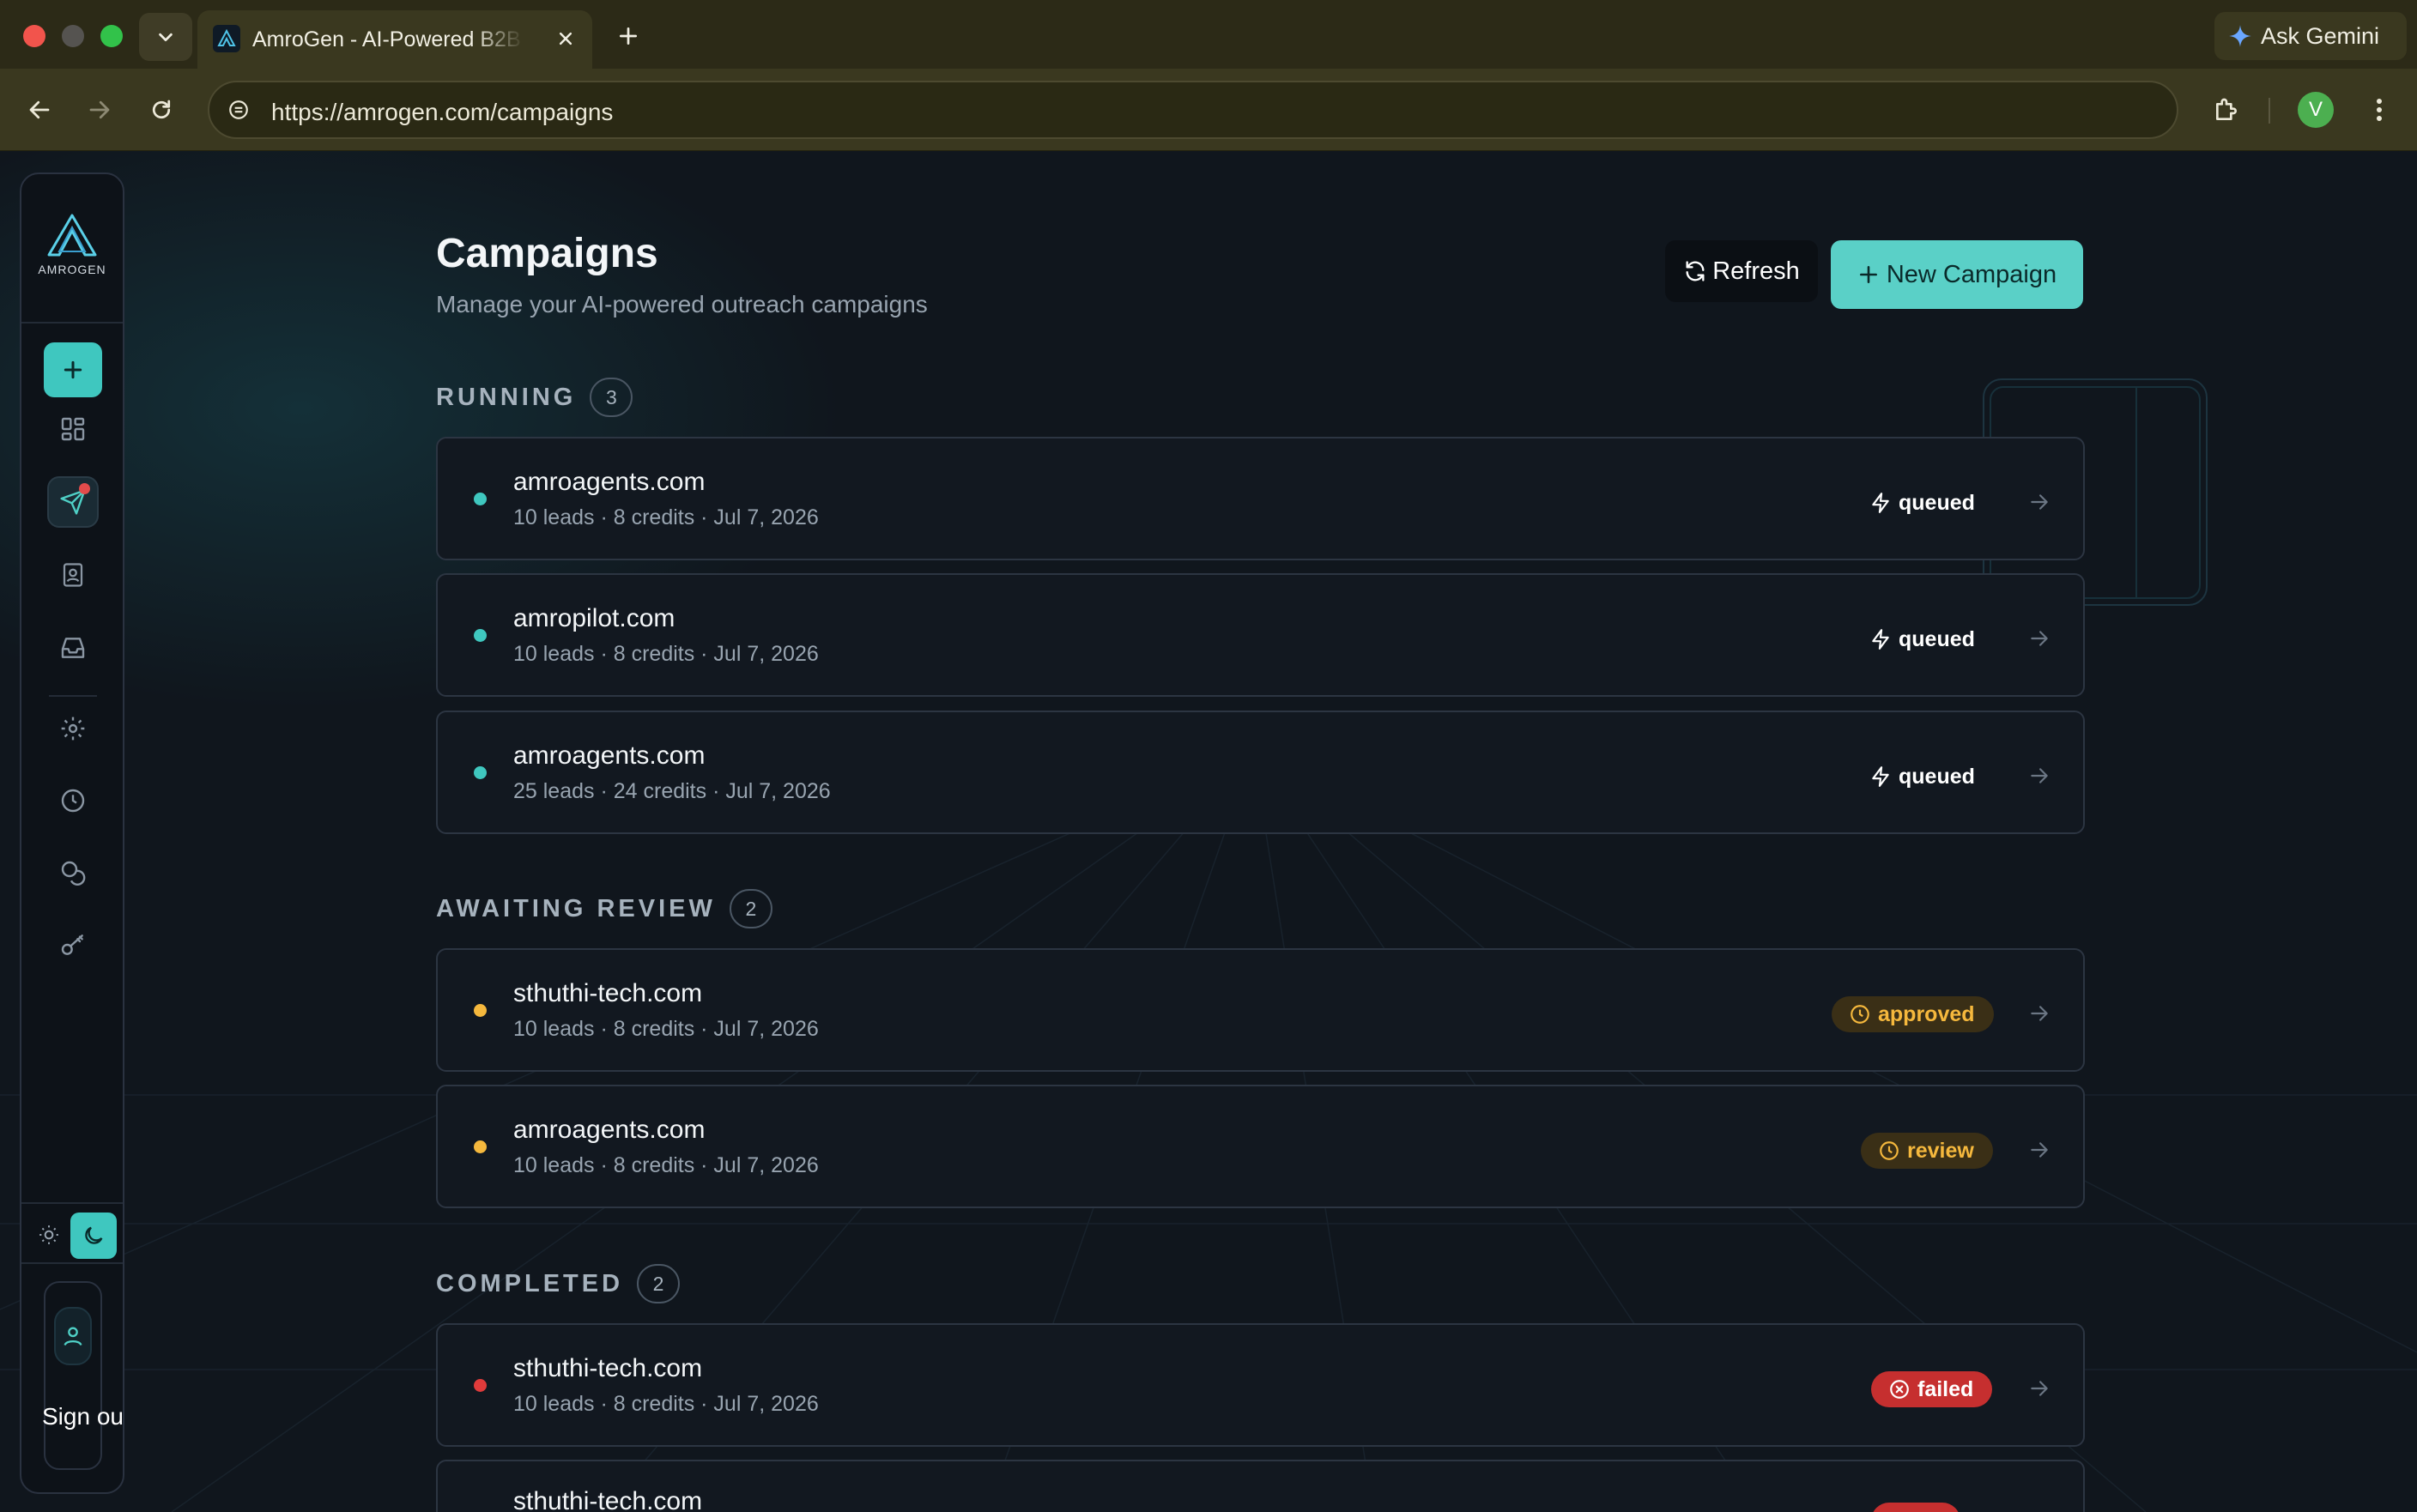 This screenshot has height=1512, width=2417. Describe the element at coordinates (1260, 1486) in the screenshot. I see `campaign-card: sthuthi-tech.com` at that location.